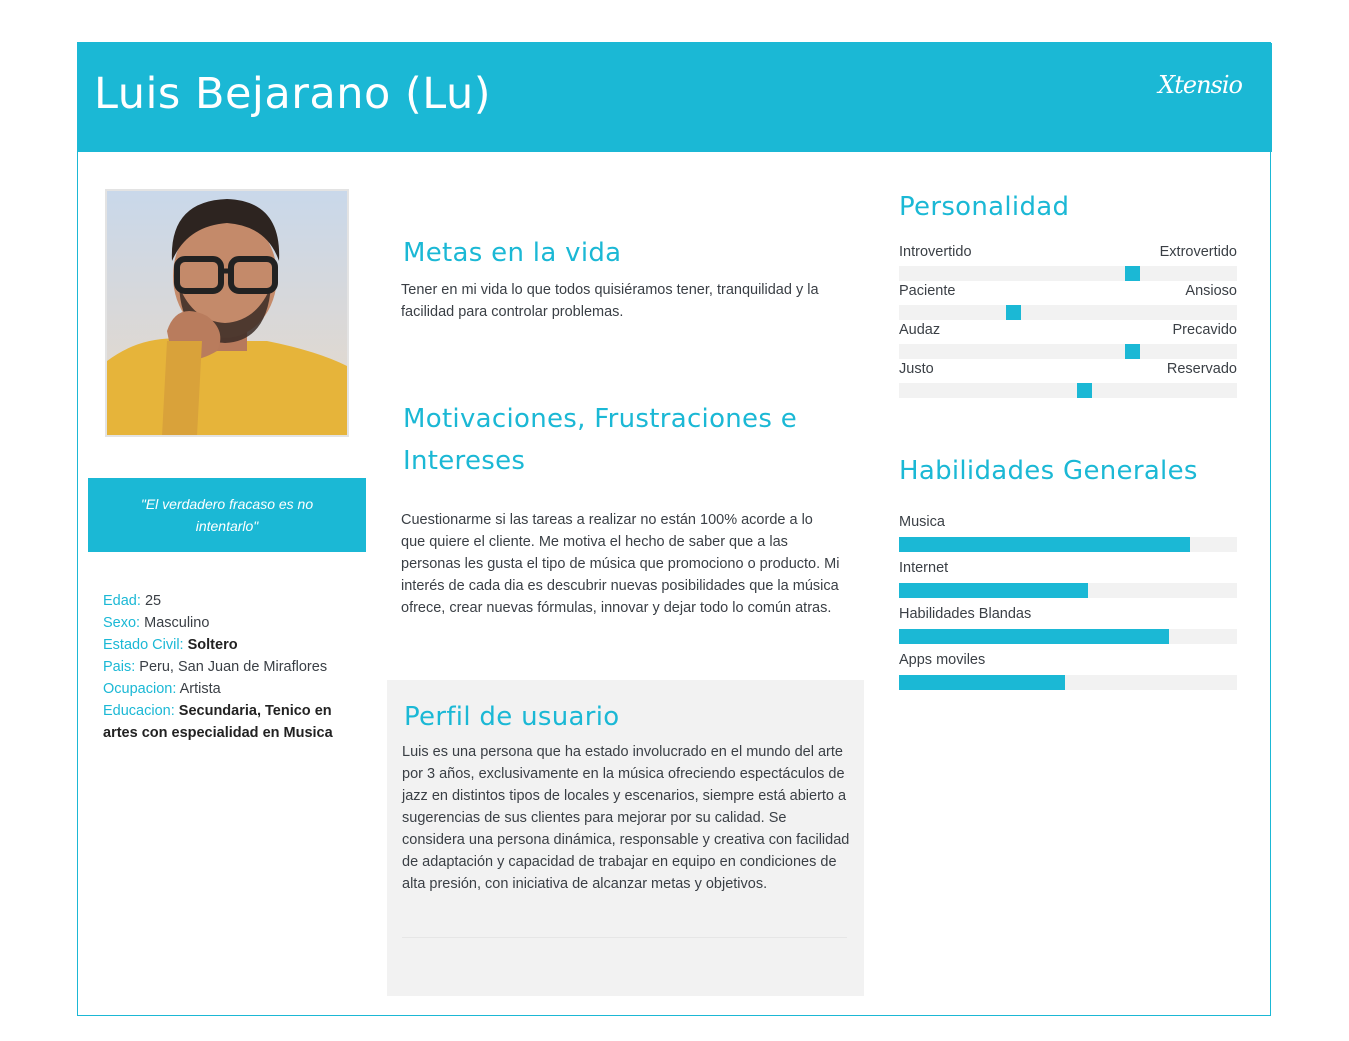 The height and width of the screenshot is (1041, 1349). Describe the element at coordinates (935, 252) in the screenshot. I see `trait-left-label: Introvertido` at that location.